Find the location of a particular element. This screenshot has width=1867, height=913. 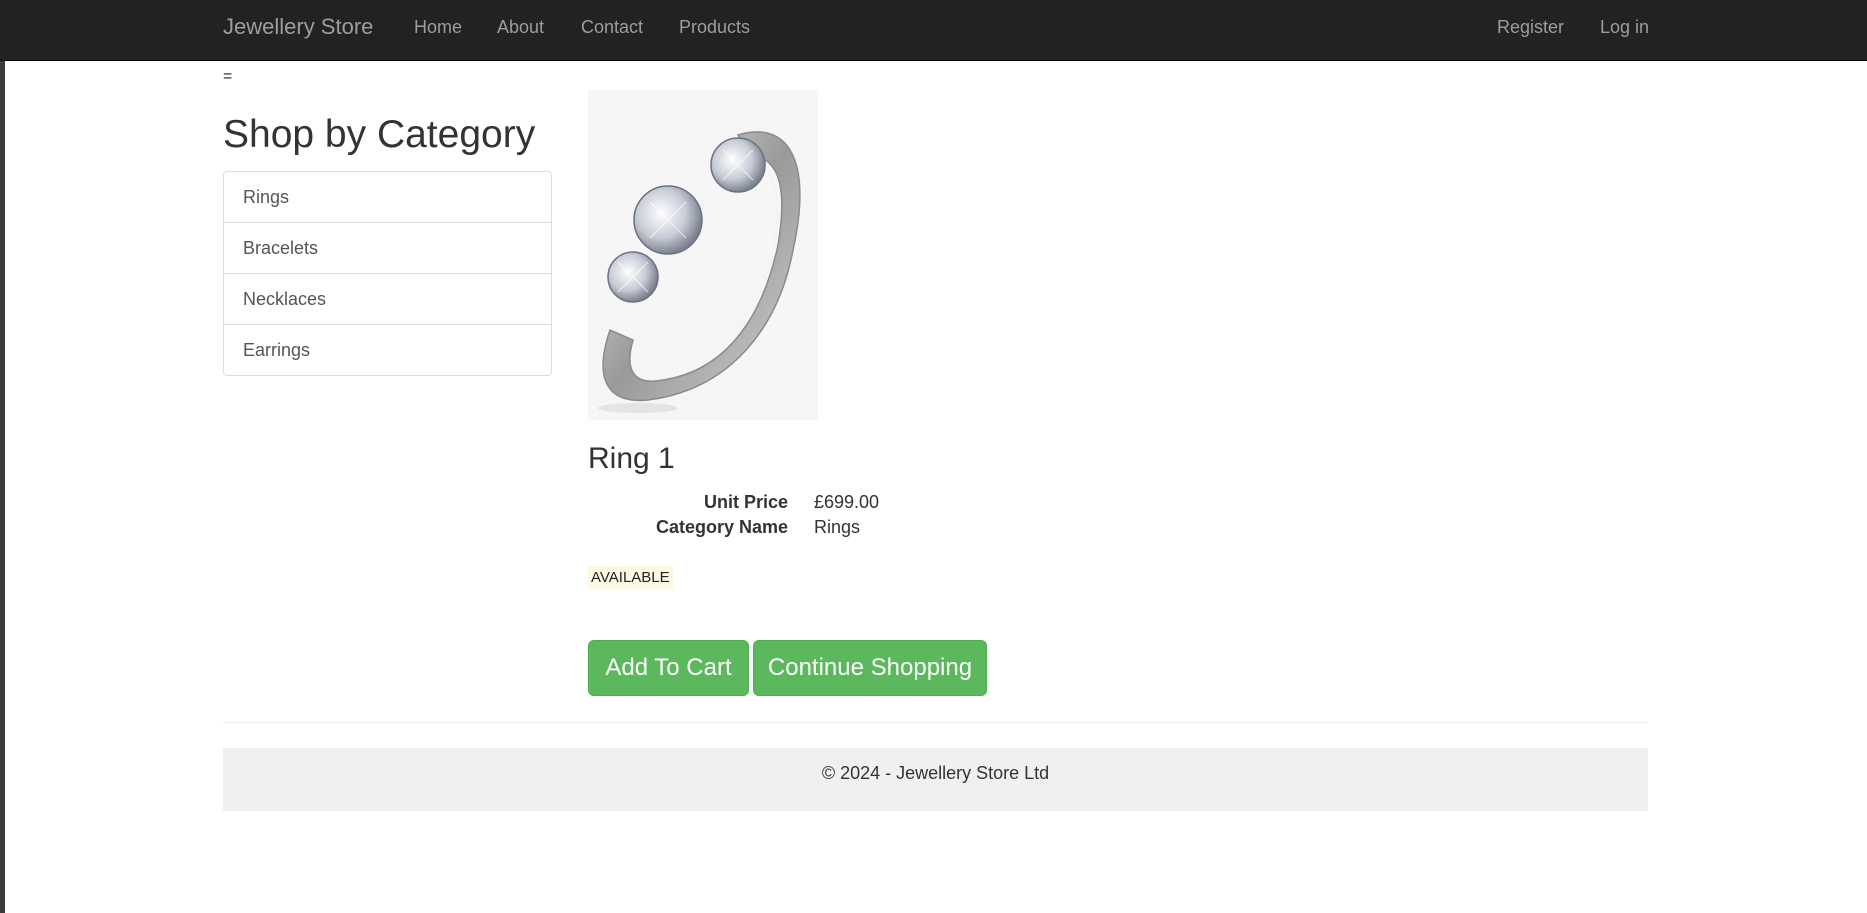

category-name-label: Category Name is located at coordinates (721, 527).